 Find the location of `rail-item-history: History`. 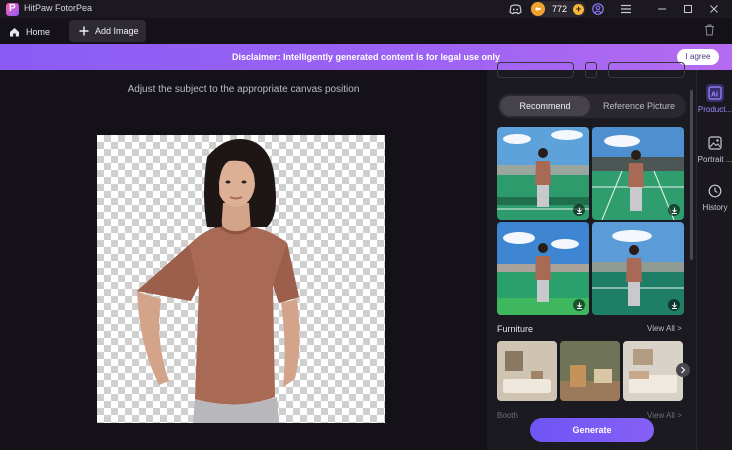

rail-item-history: History is located at coordinates (714, 197).